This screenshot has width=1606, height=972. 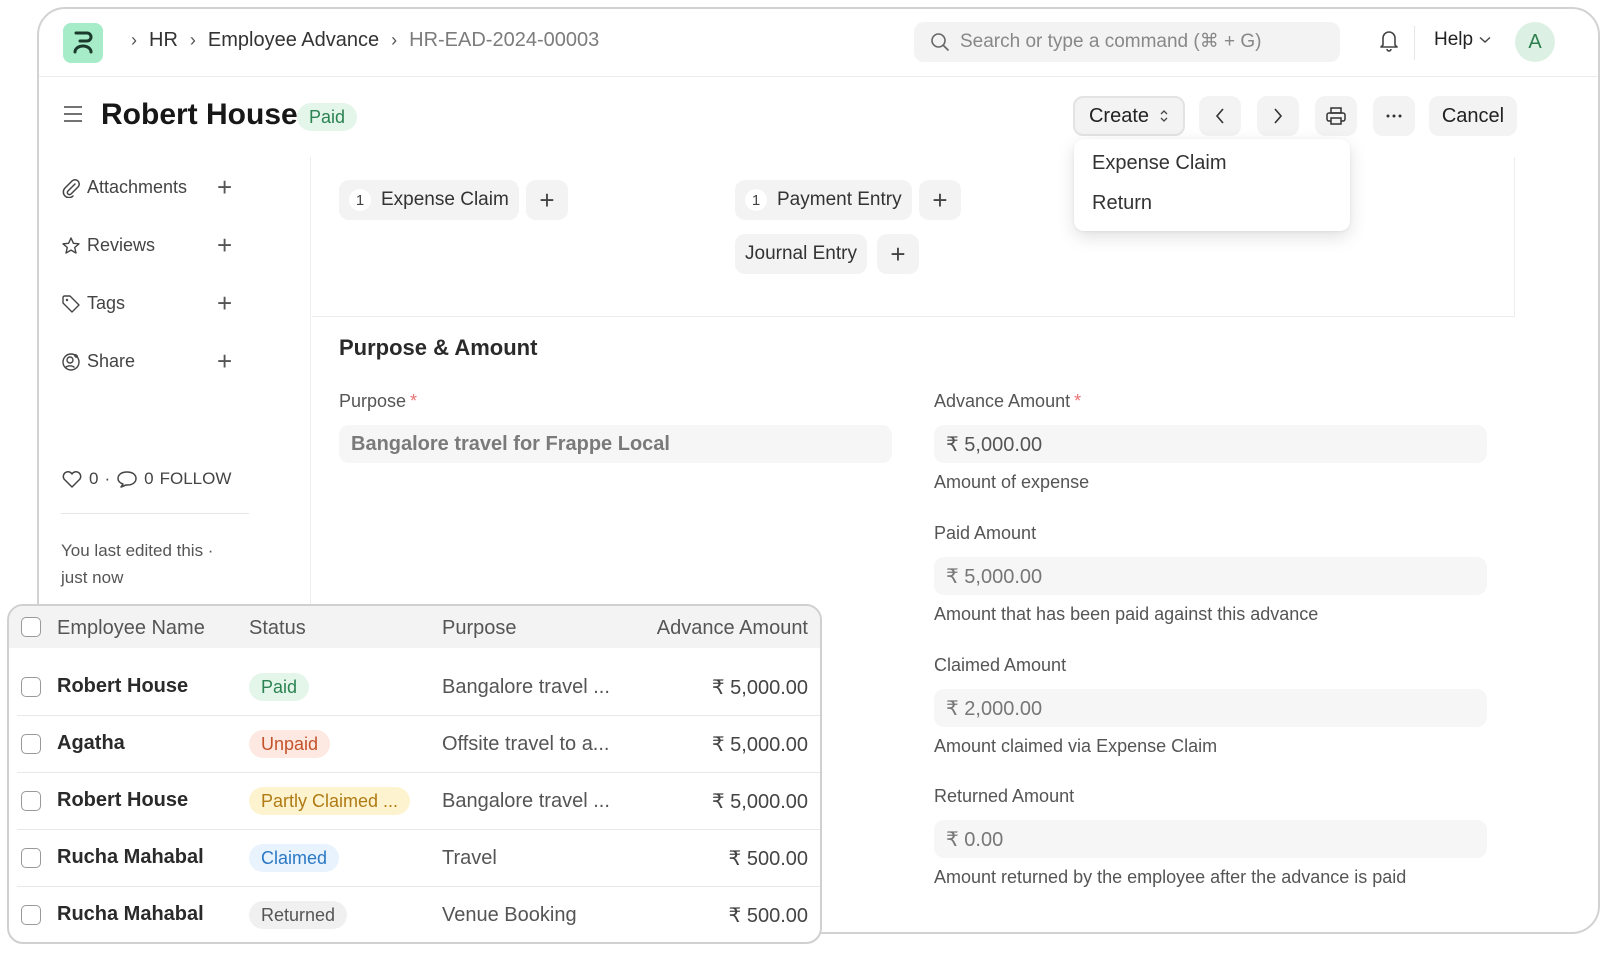 I want to click on purpose-cell: Venue Booking, so click(x=509, y=915).